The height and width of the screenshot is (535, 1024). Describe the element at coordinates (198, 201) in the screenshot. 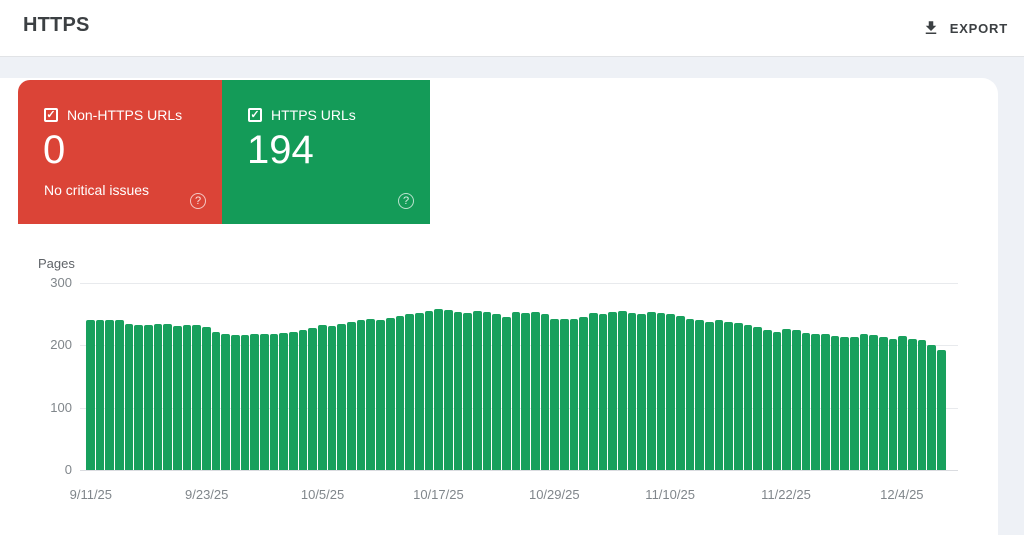

I see `non-https-help-icon: ?` at that location.